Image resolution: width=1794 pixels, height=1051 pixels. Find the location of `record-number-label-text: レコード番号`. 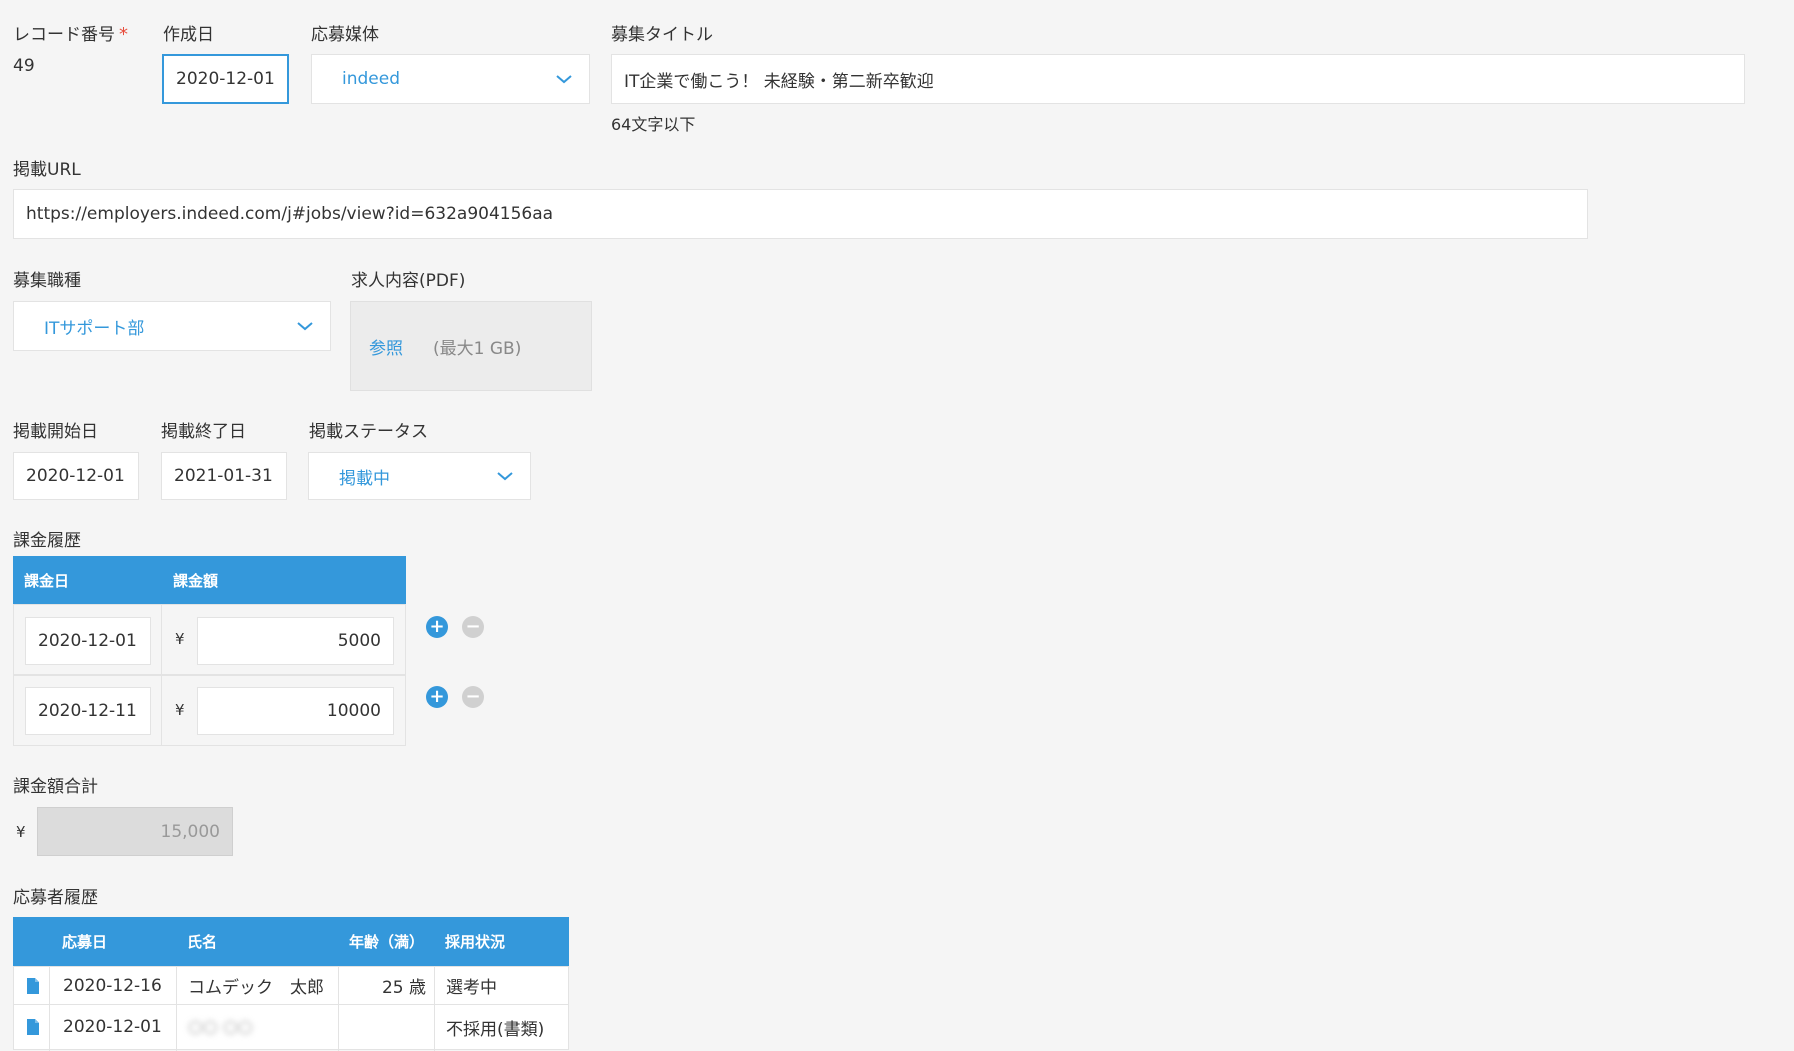

record-number-label-text: レコード番号 is located at coordinates (64, 35).